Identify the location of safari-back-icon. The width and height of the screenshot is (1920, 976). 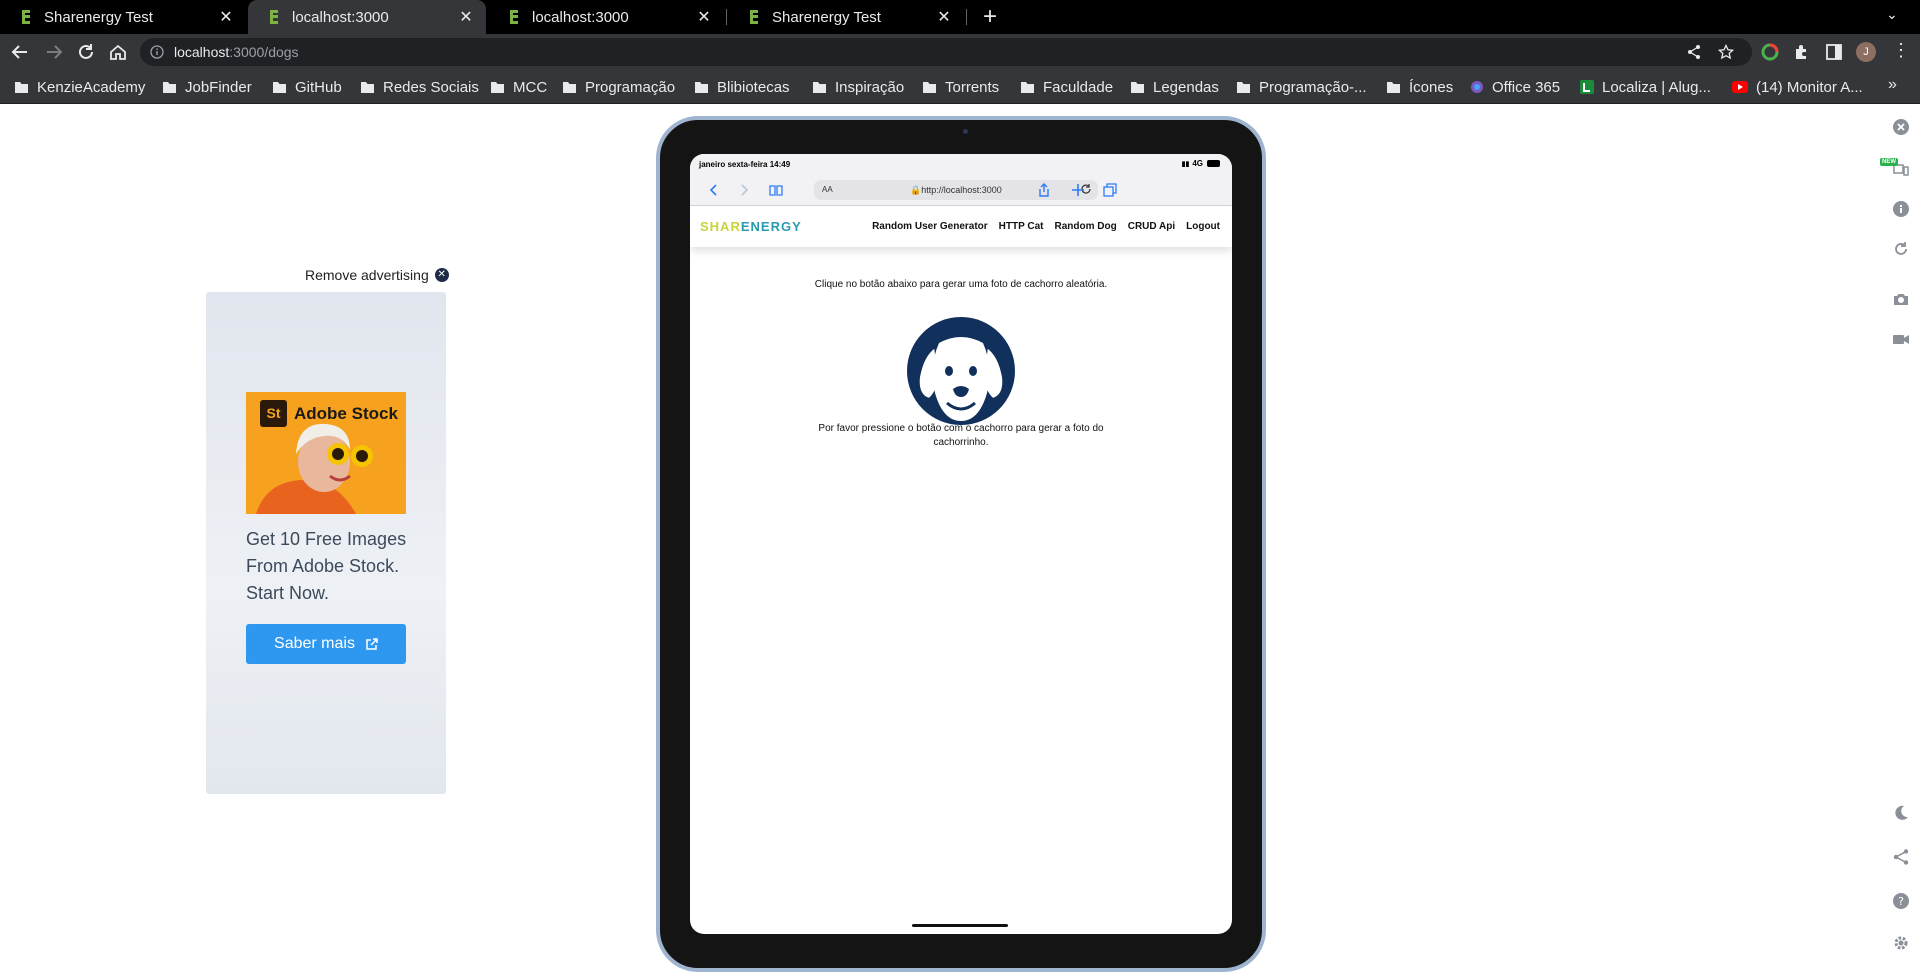
(714, 190).